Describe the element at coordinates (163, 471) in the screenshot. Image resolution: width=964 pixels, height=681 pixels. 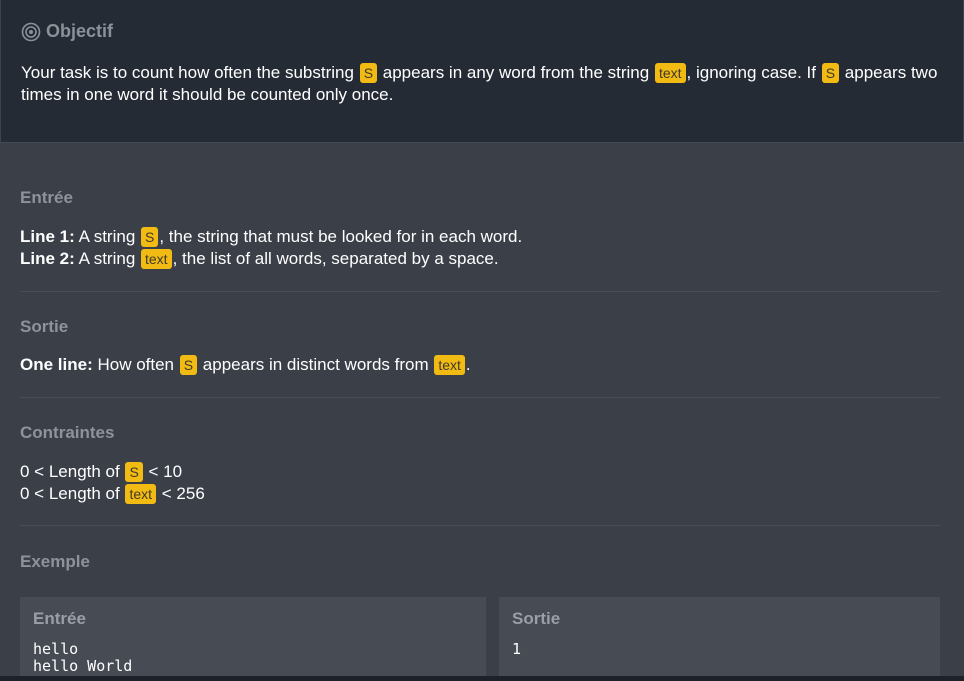
I see `constraint-text: < 10` at that location.